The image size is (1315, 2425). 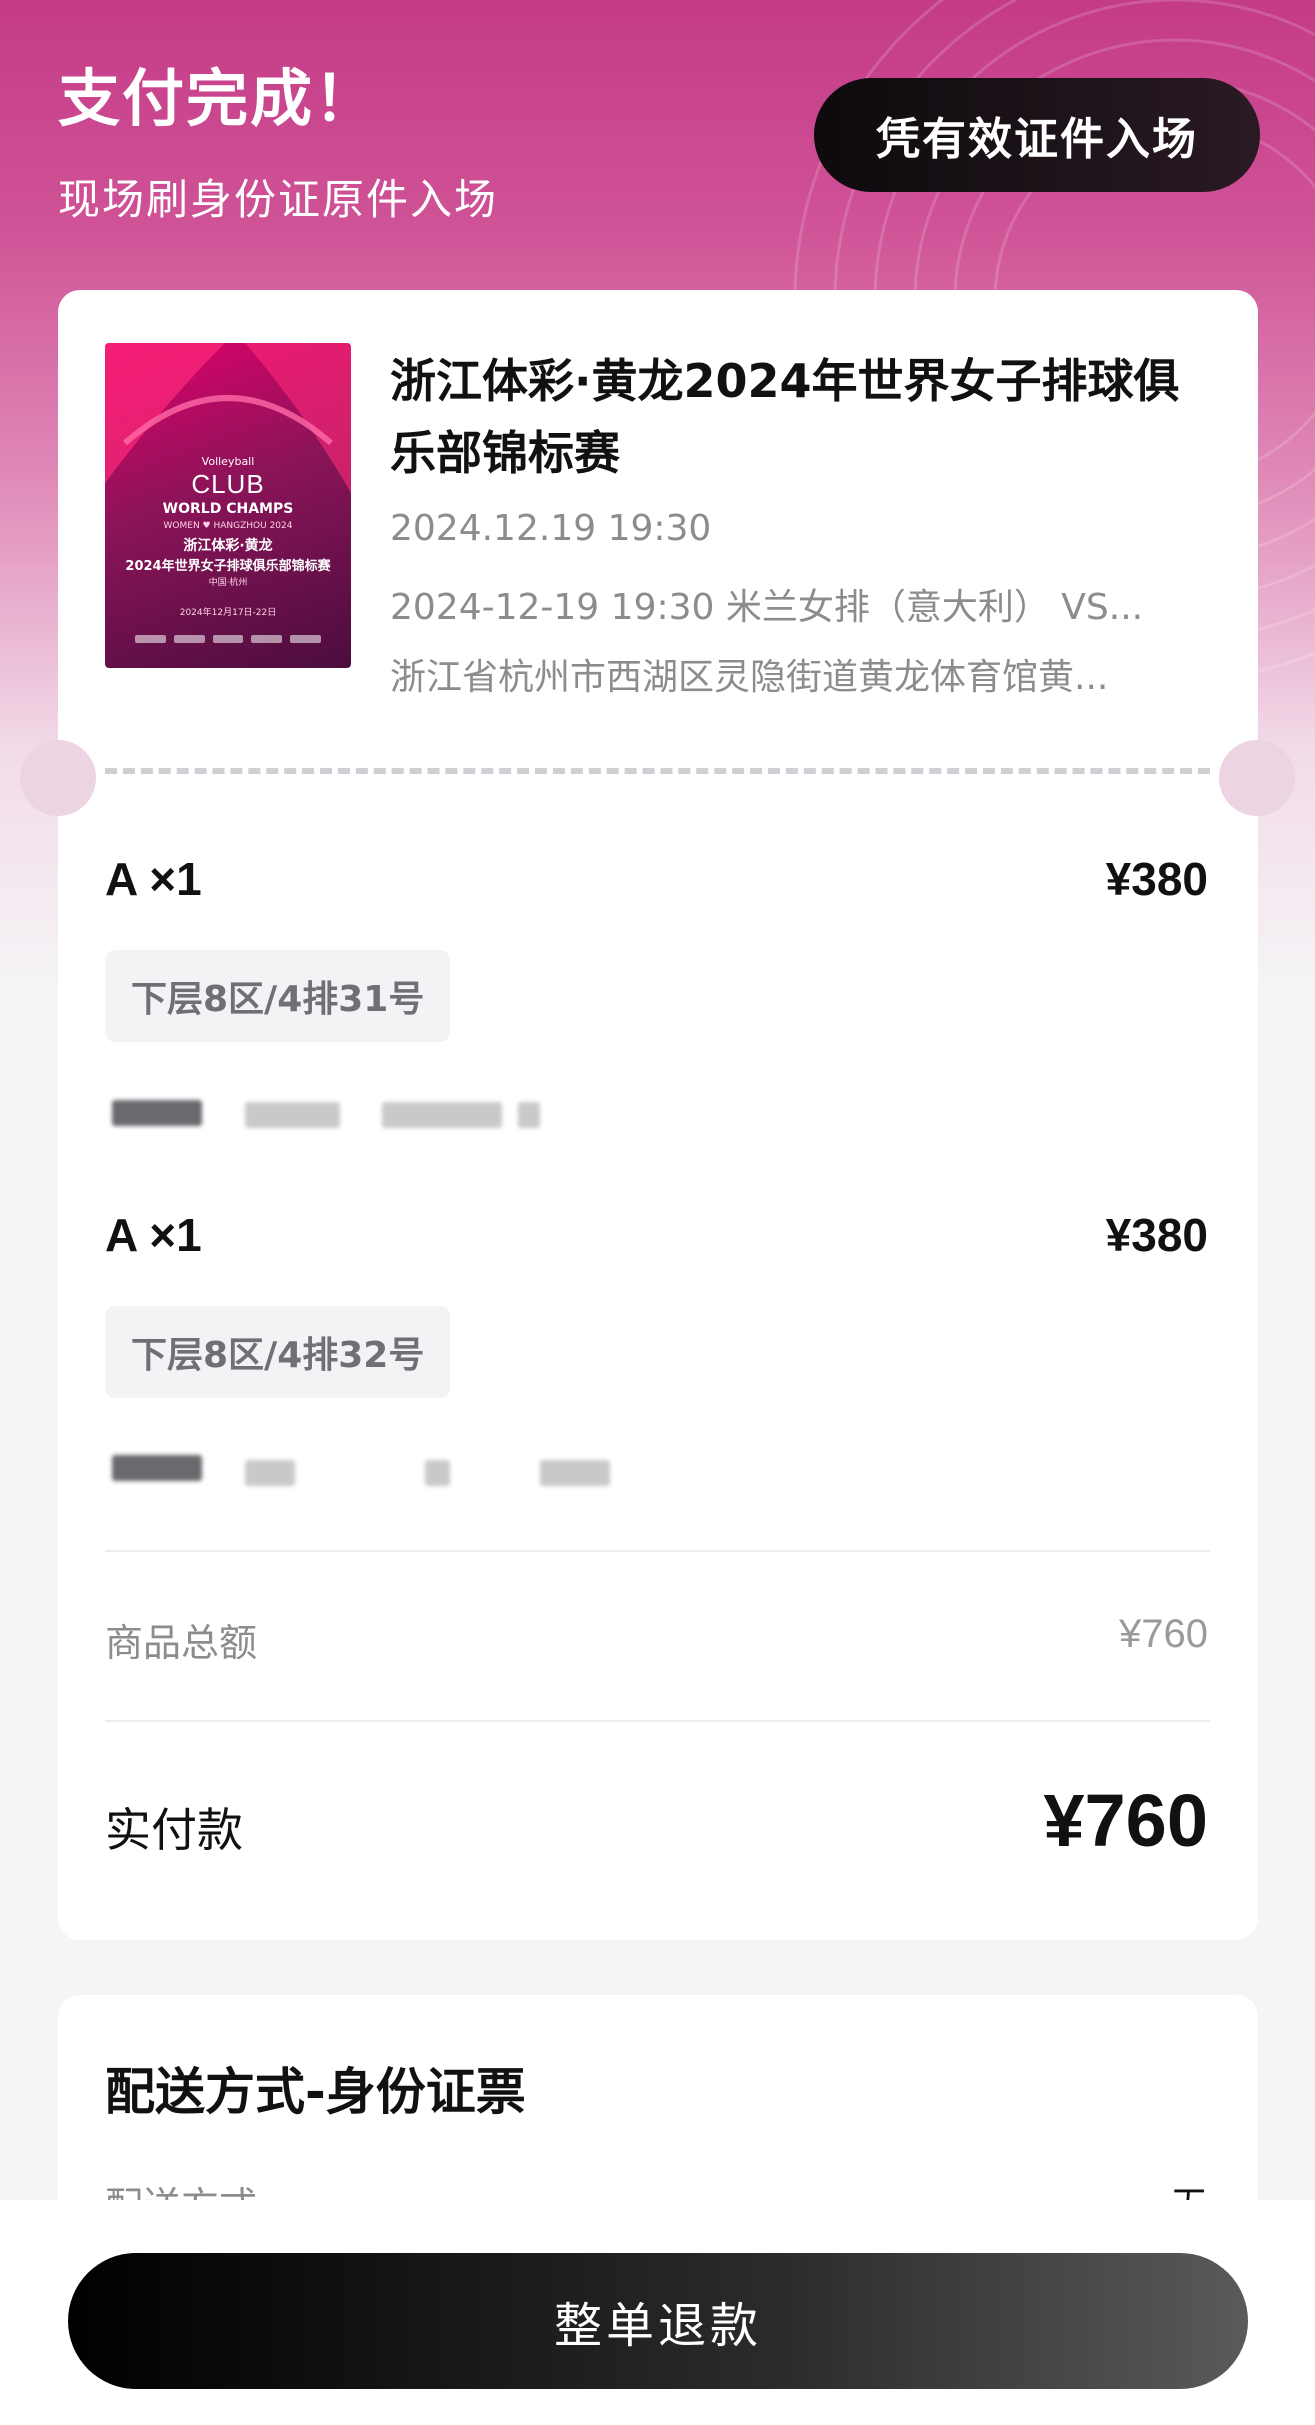 I want to click on event-title: 浙江体彩·黄龙2024年世界女子排球俱乐部锦标赛, so click(x=805, y=417).